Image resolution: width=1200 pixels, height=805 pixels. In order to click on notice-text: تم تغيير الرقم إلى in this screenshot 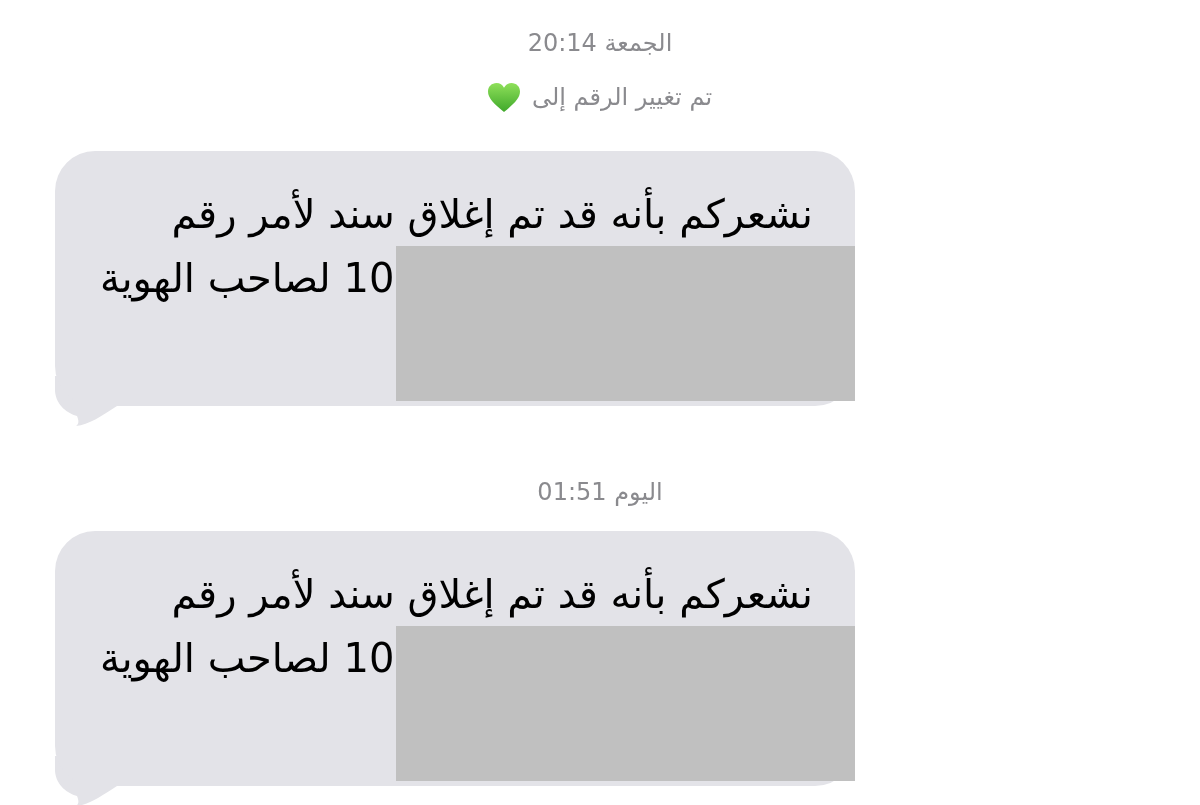, I will do `click(622, 97)`.